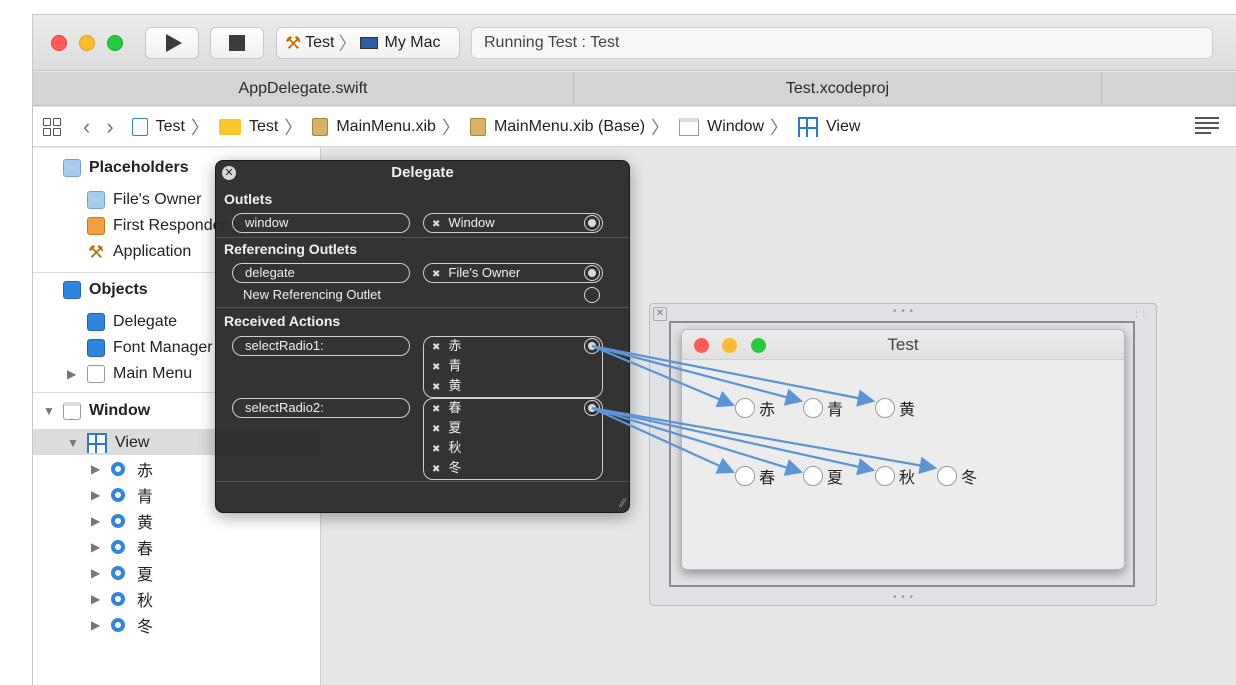 This screenshot has width=1236, height=685. I want to click on ref-delegate-target: ✖ File's Owner, so click(513, 273).